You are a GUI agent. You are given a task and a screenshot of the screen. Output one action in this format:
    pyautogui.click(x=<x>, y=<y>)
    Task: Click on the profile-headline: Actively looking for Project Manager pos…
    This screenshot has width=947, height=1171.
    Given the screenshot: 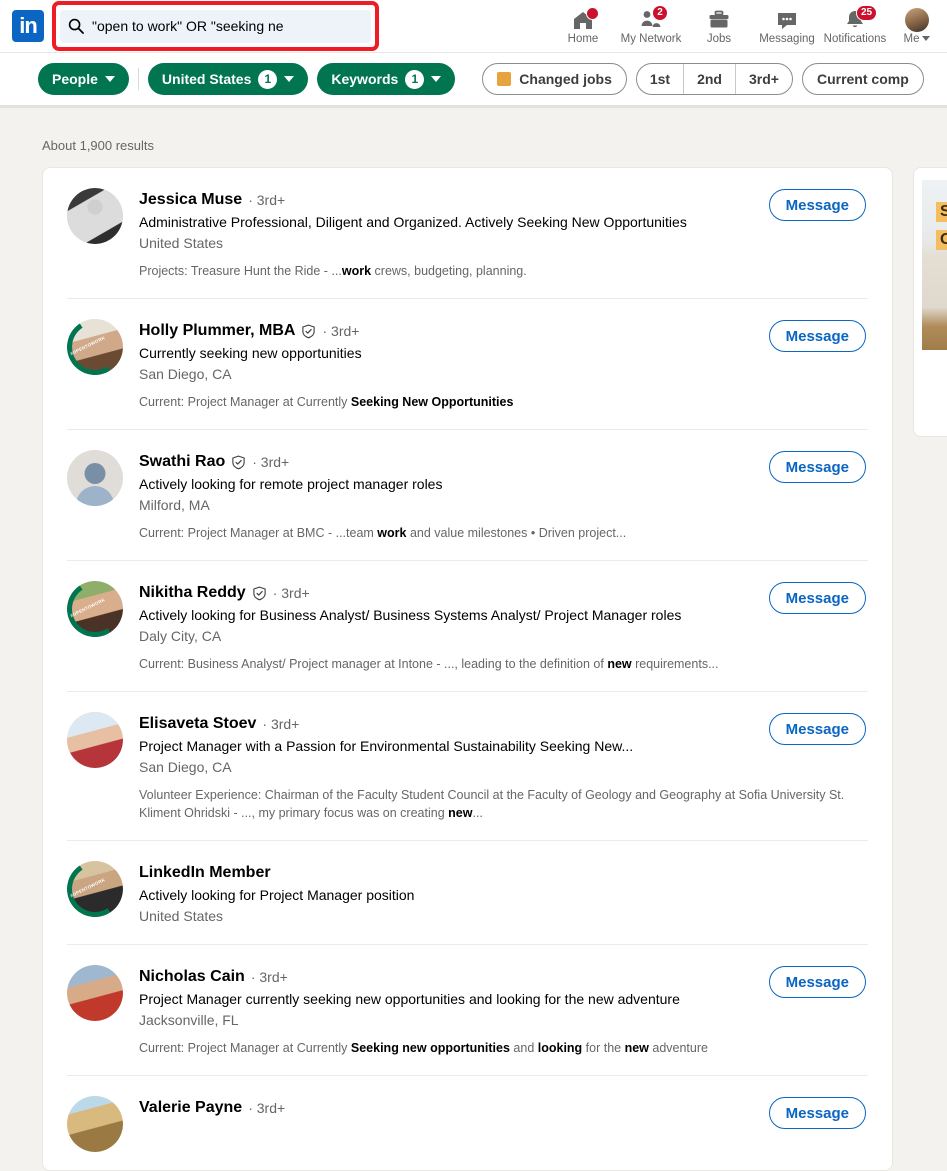 What is the action you would take?
    pyautogui.click(x=277, y=895)
    